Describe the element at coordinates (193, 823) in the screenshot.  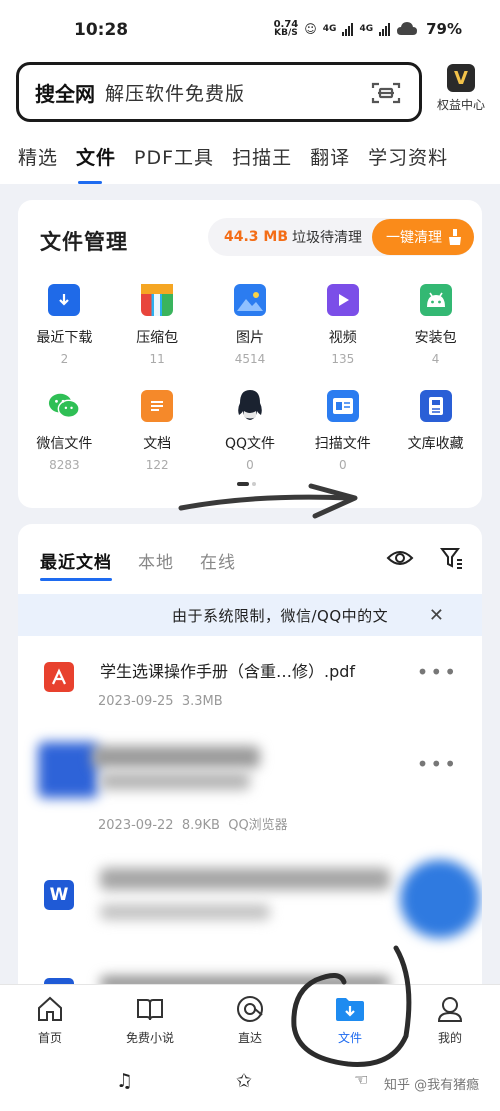
I see `file-meta: 2023-09-22 8.9KB QQ浏览器` at that location.